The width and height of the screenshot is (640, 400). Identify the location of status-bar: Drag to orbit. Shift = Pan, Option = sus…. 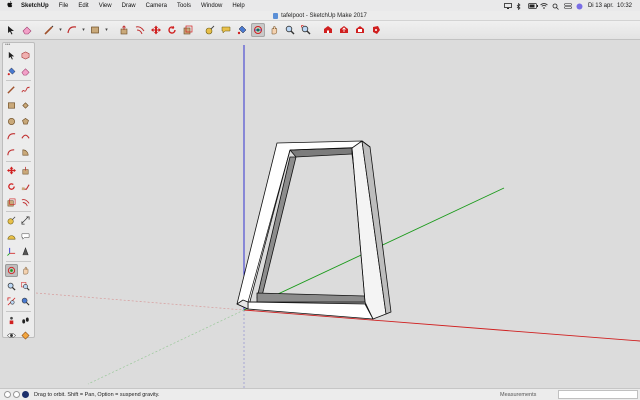
(320, 394).